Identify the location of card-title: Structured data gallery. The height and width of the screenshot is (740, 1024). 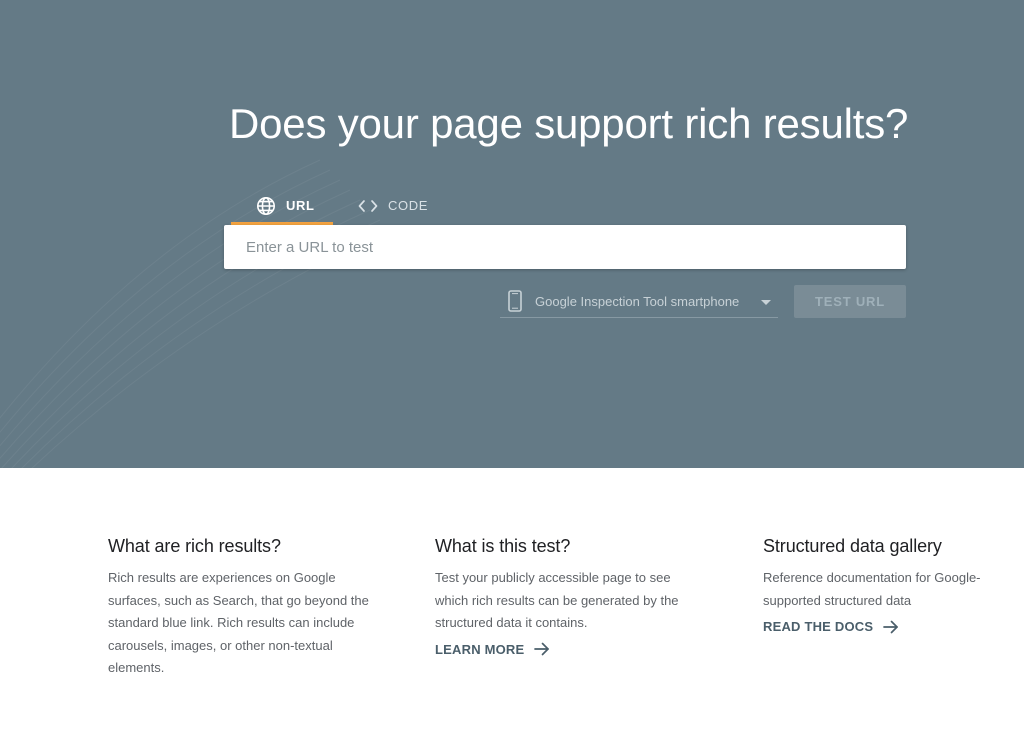
(852, 546).